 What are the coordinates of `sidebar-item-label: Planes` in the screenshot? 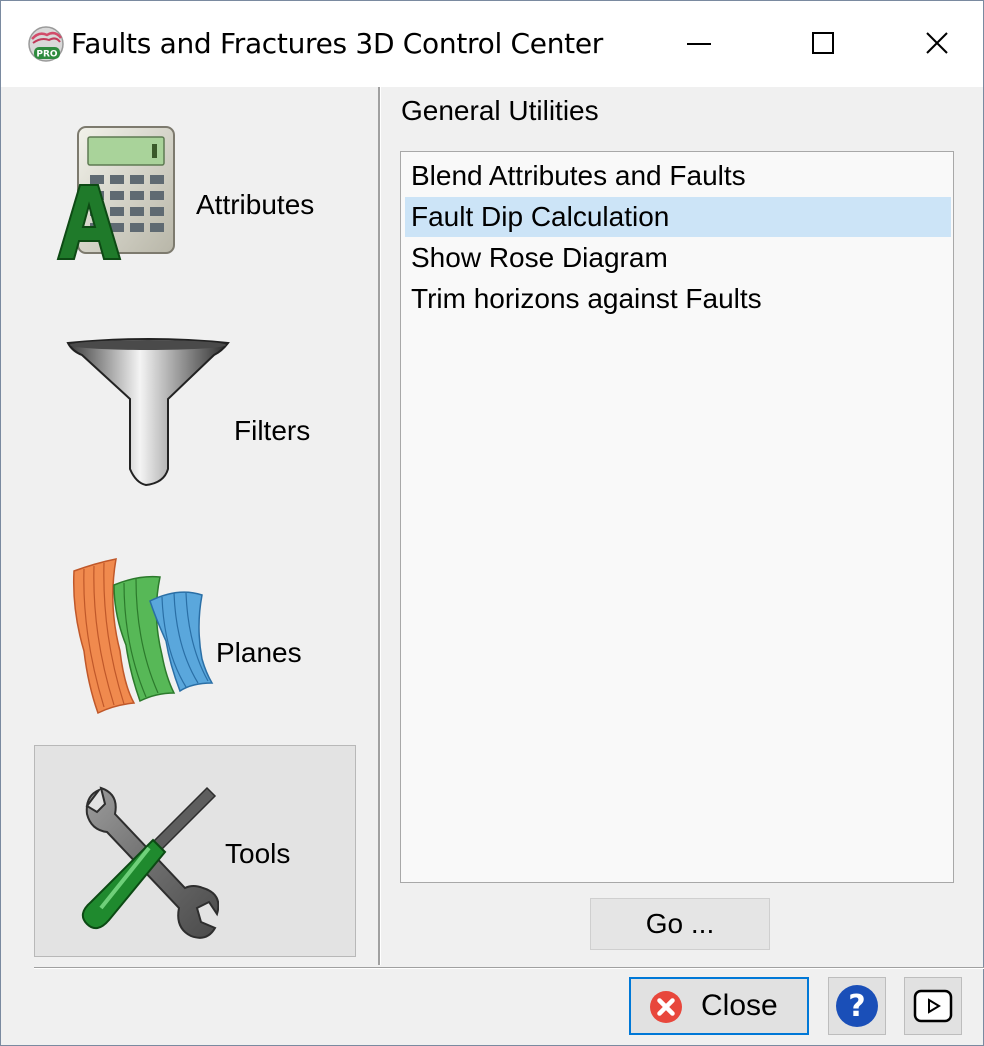 It's located at (259, 652).